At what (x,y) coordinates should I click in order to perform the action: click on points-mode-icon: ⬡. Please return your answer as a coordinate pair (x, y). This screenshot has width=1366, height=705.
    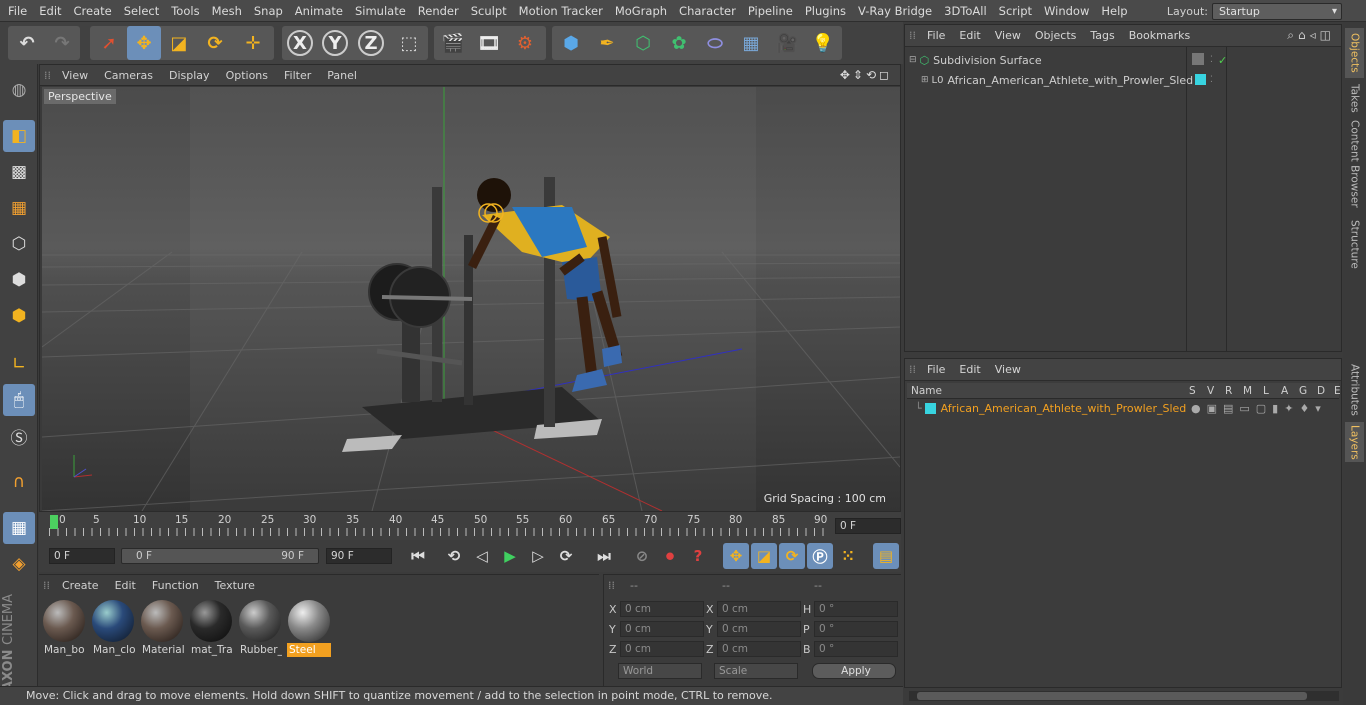
    Looking at the image, I should click on (19, 244).